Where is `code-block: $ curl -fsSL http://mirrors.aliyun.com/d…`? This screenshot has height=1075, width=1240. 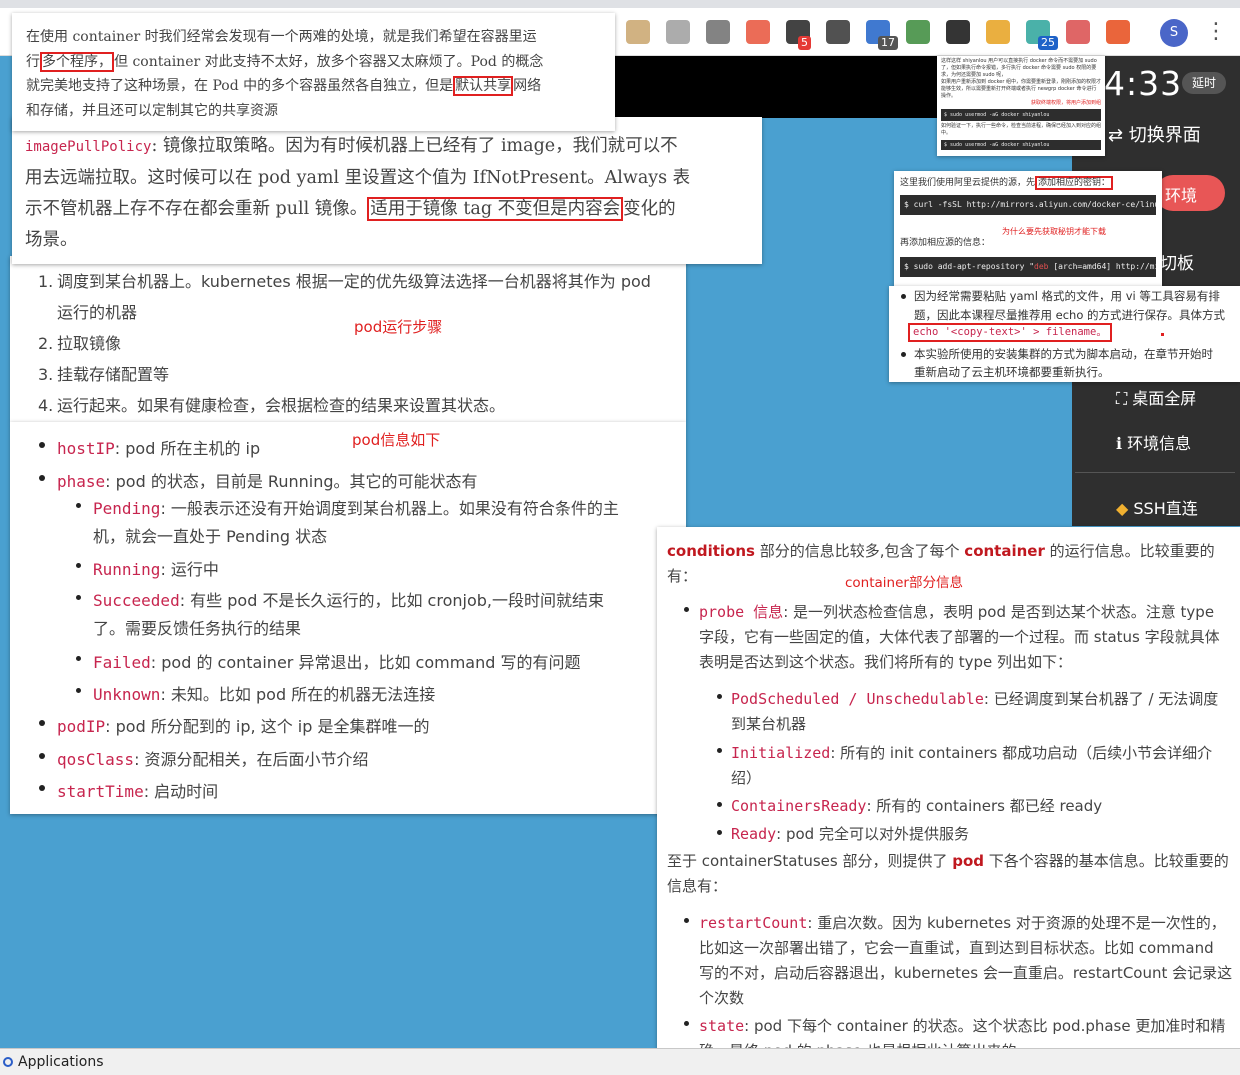 code-block: $ curl -fsSL http://mirrors.aliyun.com/d… is located at coordinates (1028, 205).